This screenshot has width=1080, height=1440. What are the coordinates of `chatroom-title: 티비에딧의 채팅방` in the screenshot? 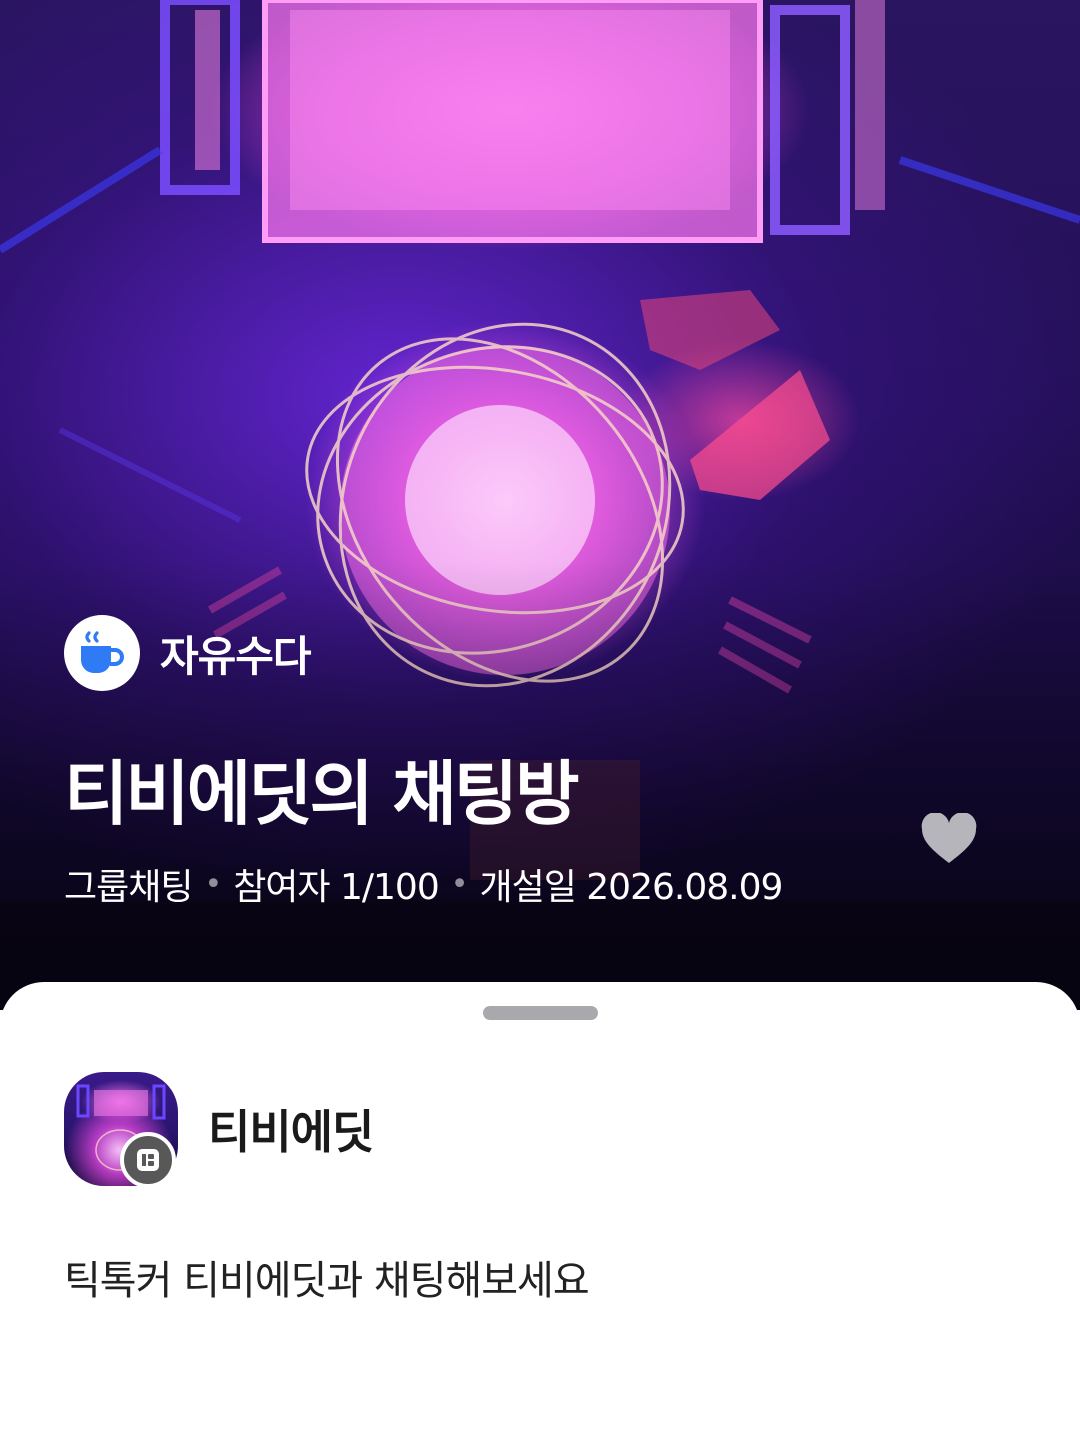 It's located at (322, 794).